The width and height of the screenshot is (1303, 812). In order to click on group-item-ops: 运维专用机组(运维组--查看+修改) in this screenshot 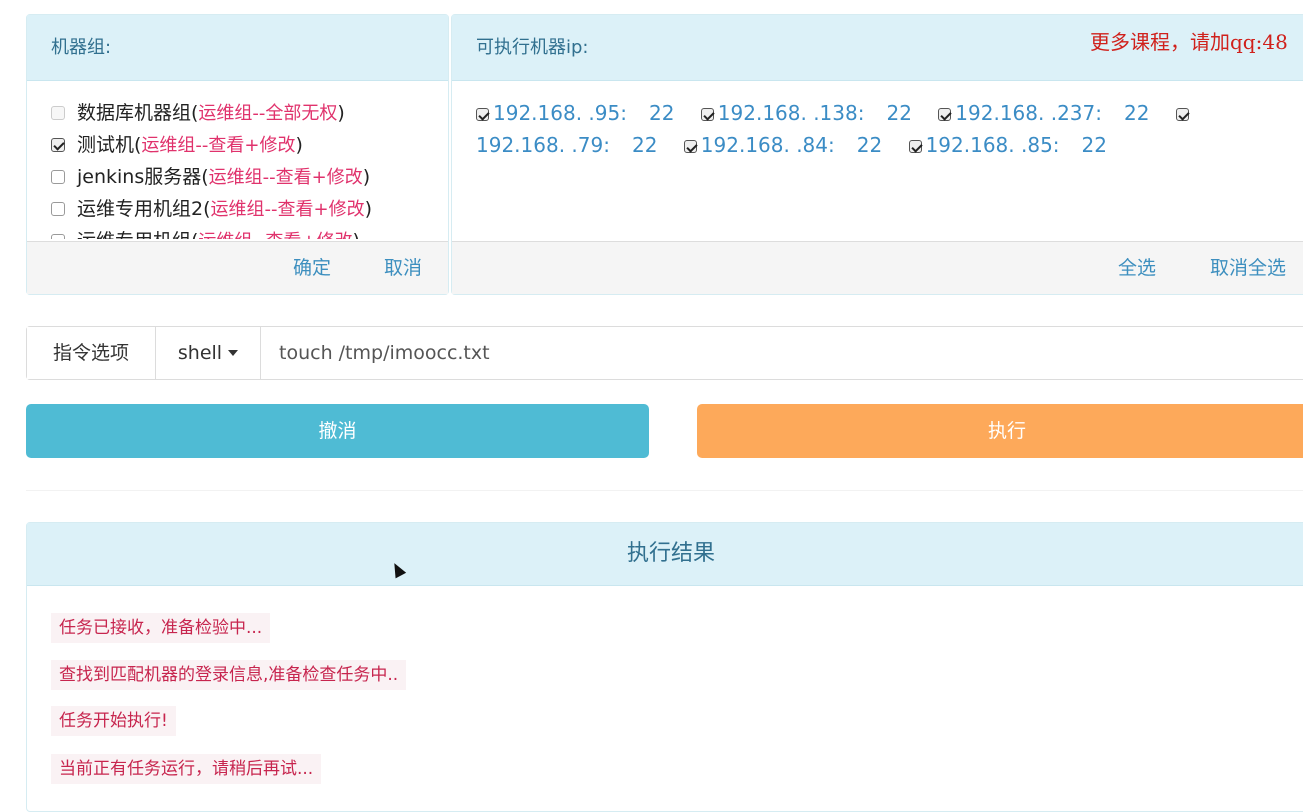, I will do `click(251, 232)`.